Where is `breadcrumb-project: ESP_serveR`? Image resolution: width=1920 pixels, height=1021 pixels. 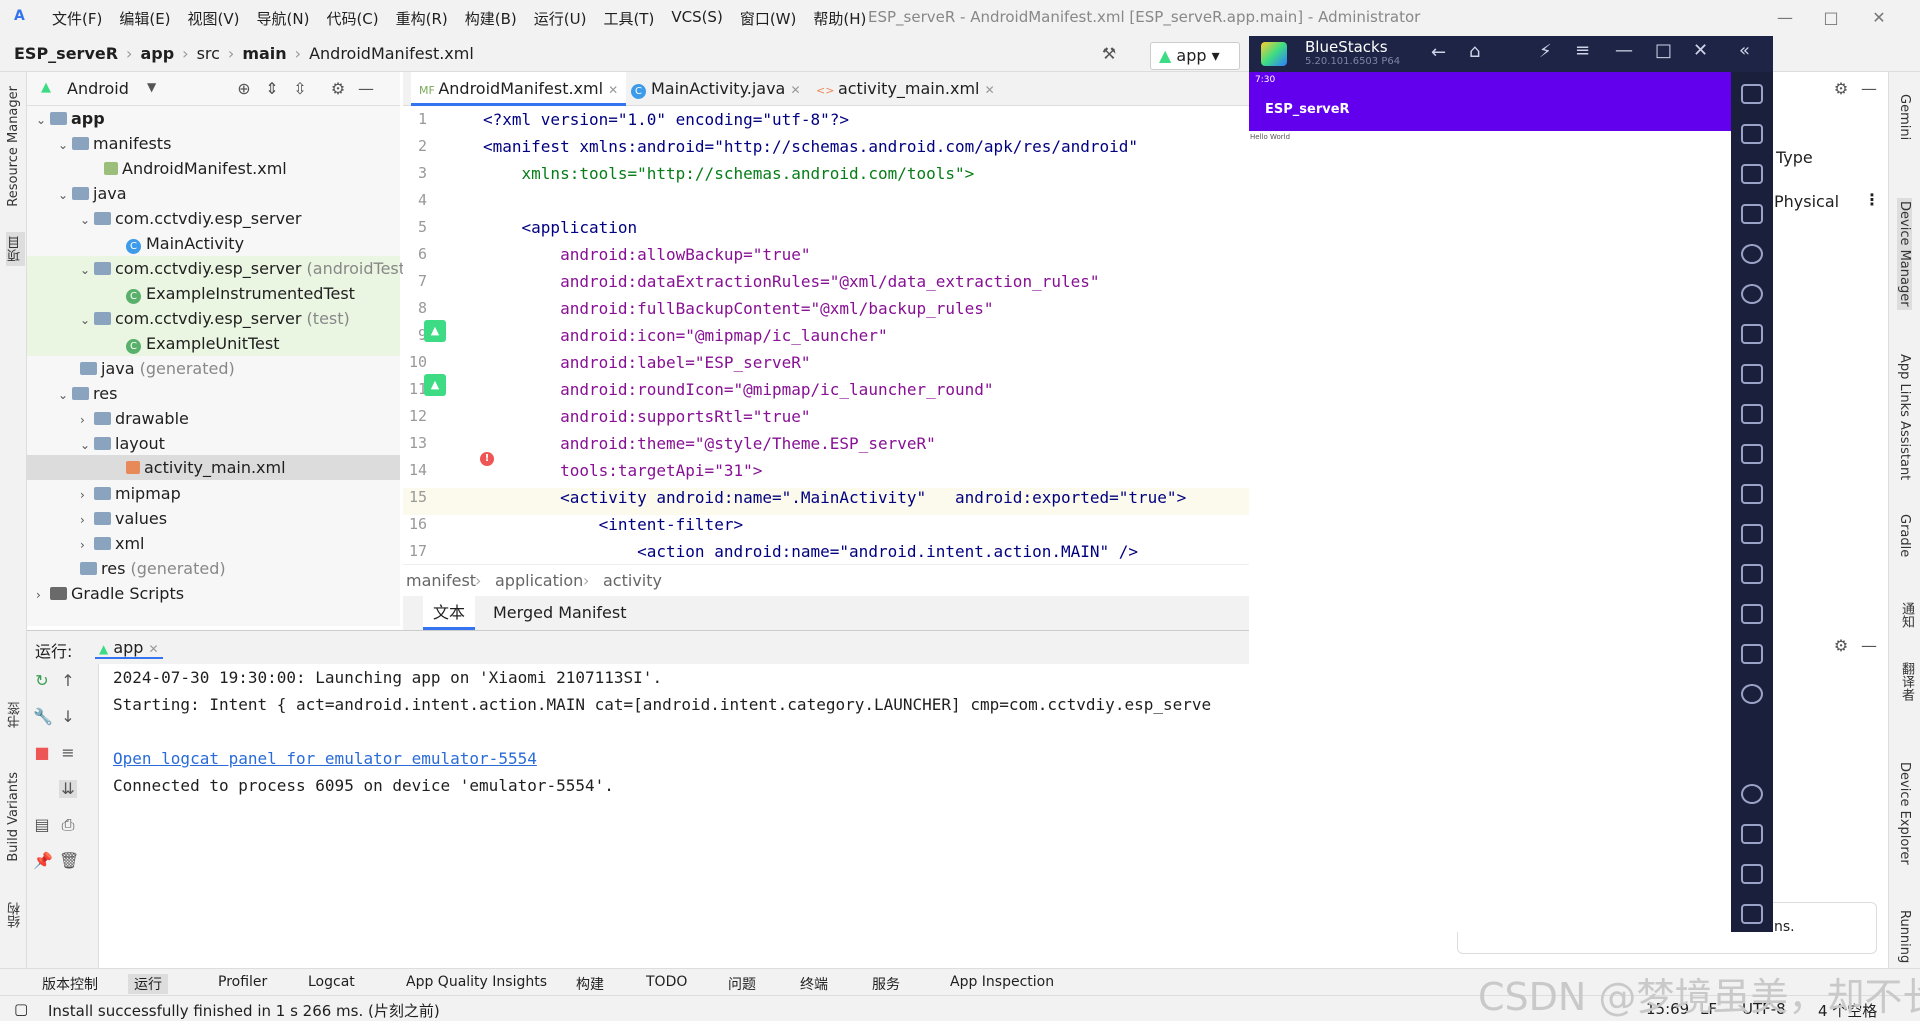
breadcrumb-project: ESP_serveR is located at coordinates (66, 53).